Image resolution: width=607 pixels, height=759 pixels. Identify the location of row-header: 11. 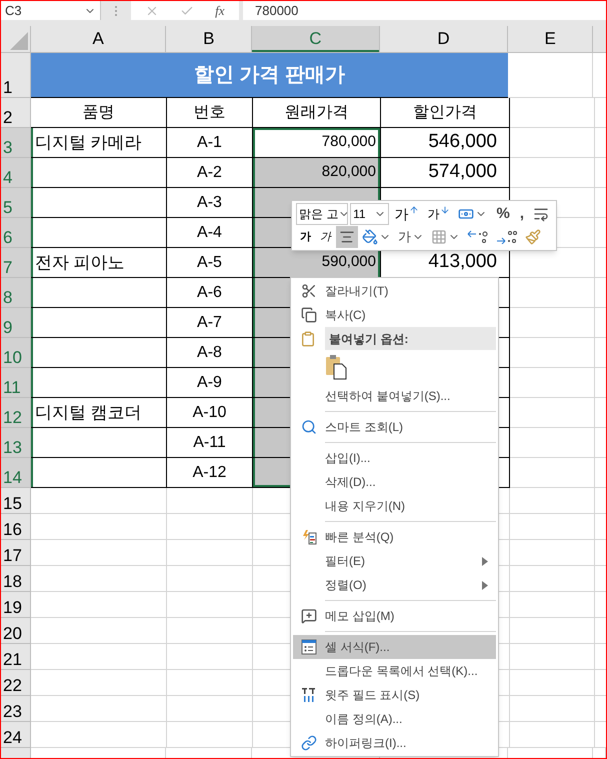
(16, 383).